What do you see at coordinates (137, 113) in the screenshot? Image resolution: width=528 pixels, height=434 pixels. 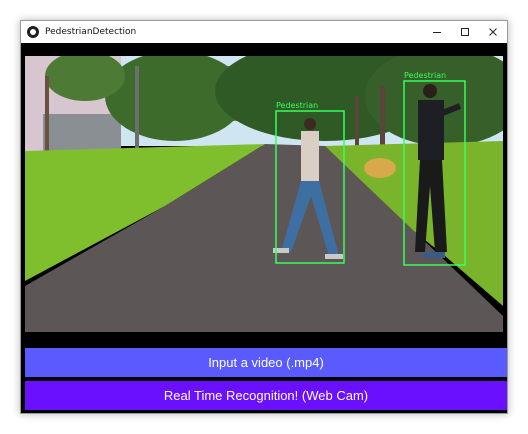 I see `pole` at bounding box center [137, 113].